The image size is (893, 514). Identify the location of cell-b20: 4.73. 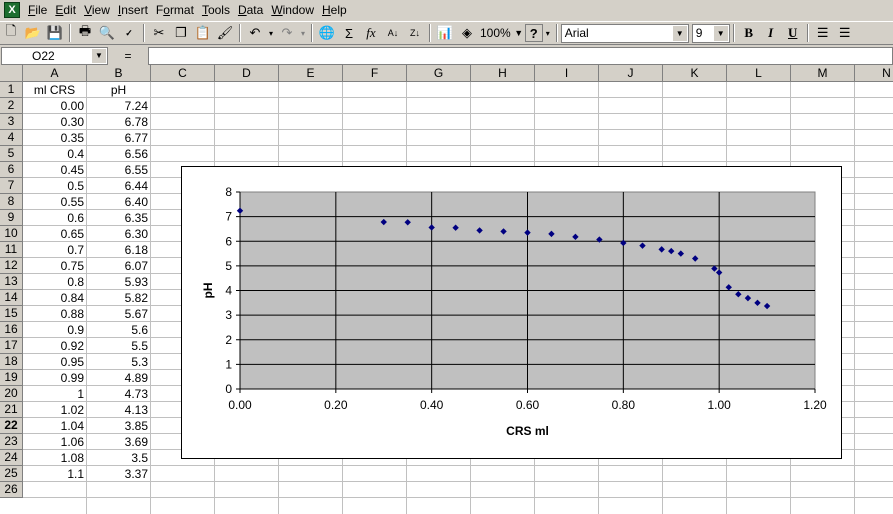
(118, 394).